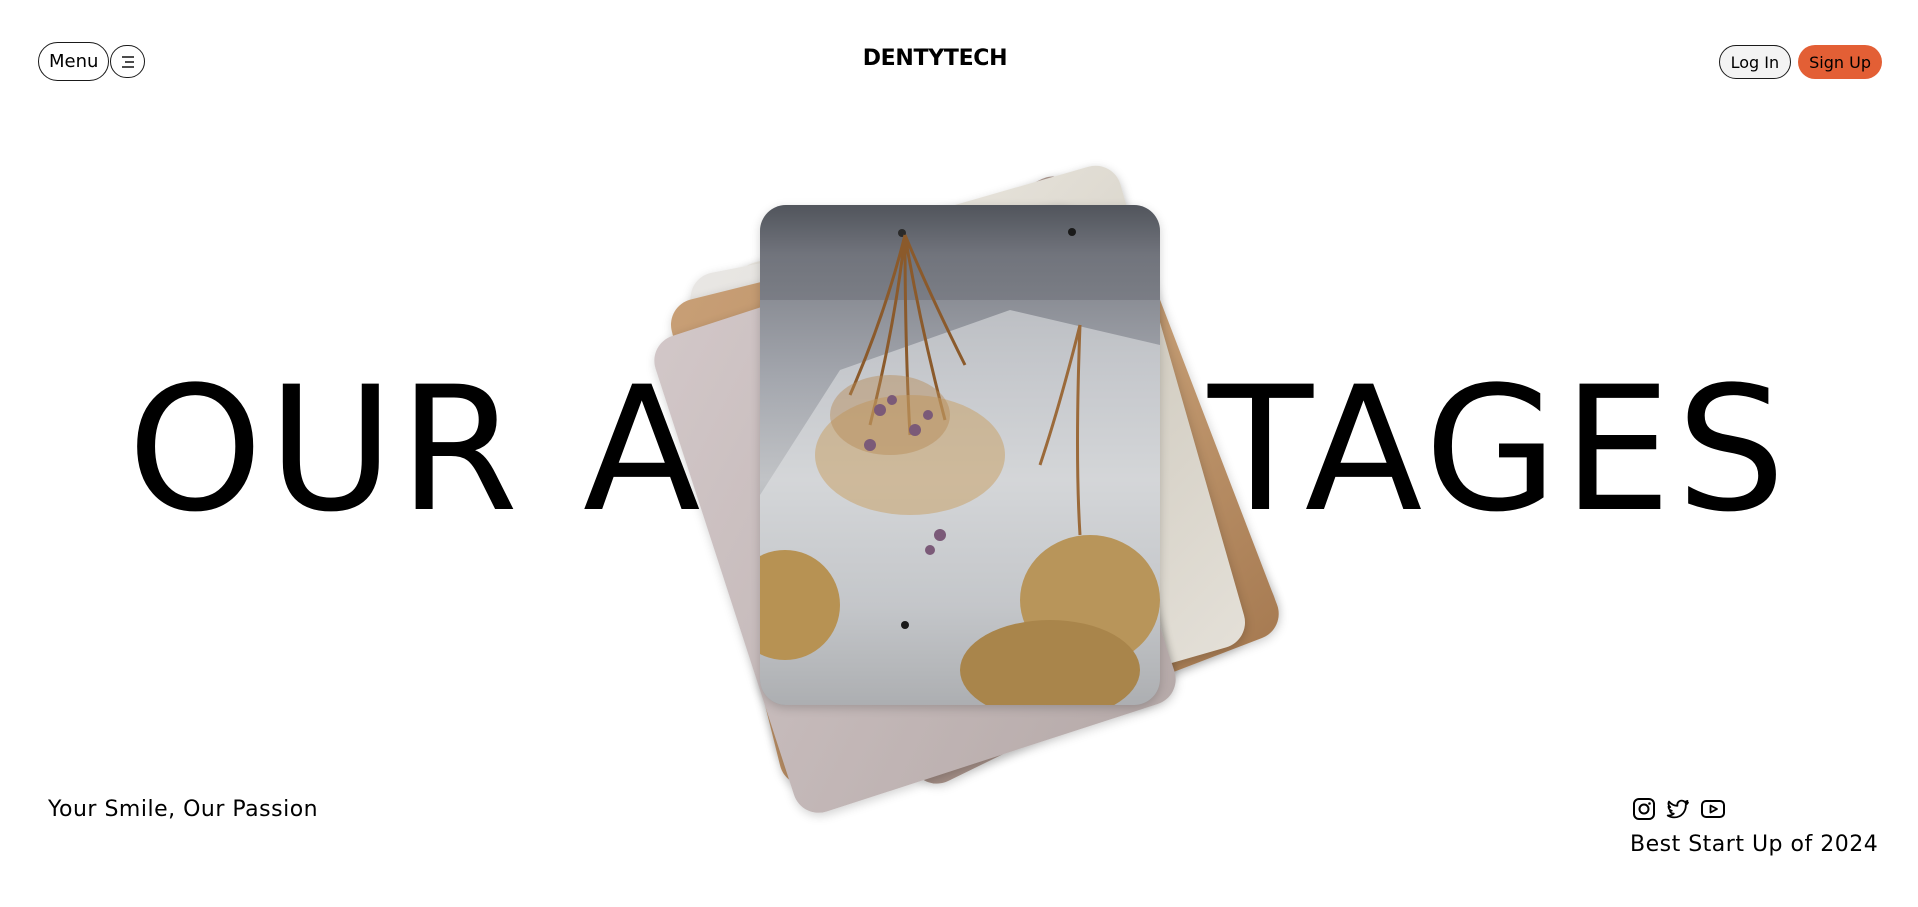 The image size is (1918, 907). Describe the element at coordinates (1713, 809) in the screenshot. I see `youtube-icon` at that location.